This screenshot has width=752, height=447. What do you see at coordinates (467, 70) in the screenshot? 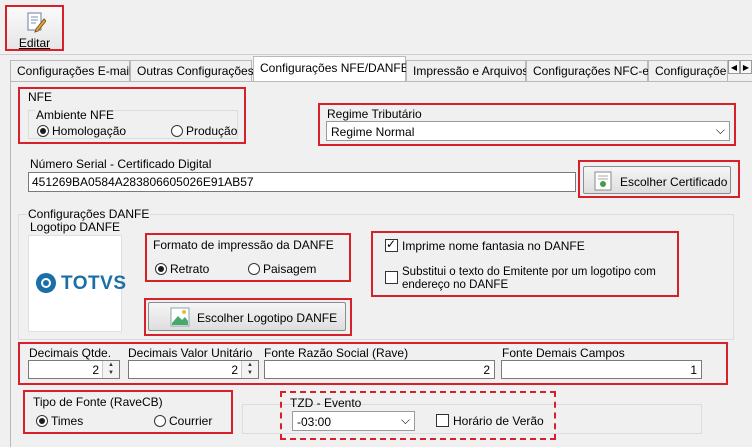
I see `tab-impressao-arquivos: Impressão e Arquivos` at bounding box center [467, 70].